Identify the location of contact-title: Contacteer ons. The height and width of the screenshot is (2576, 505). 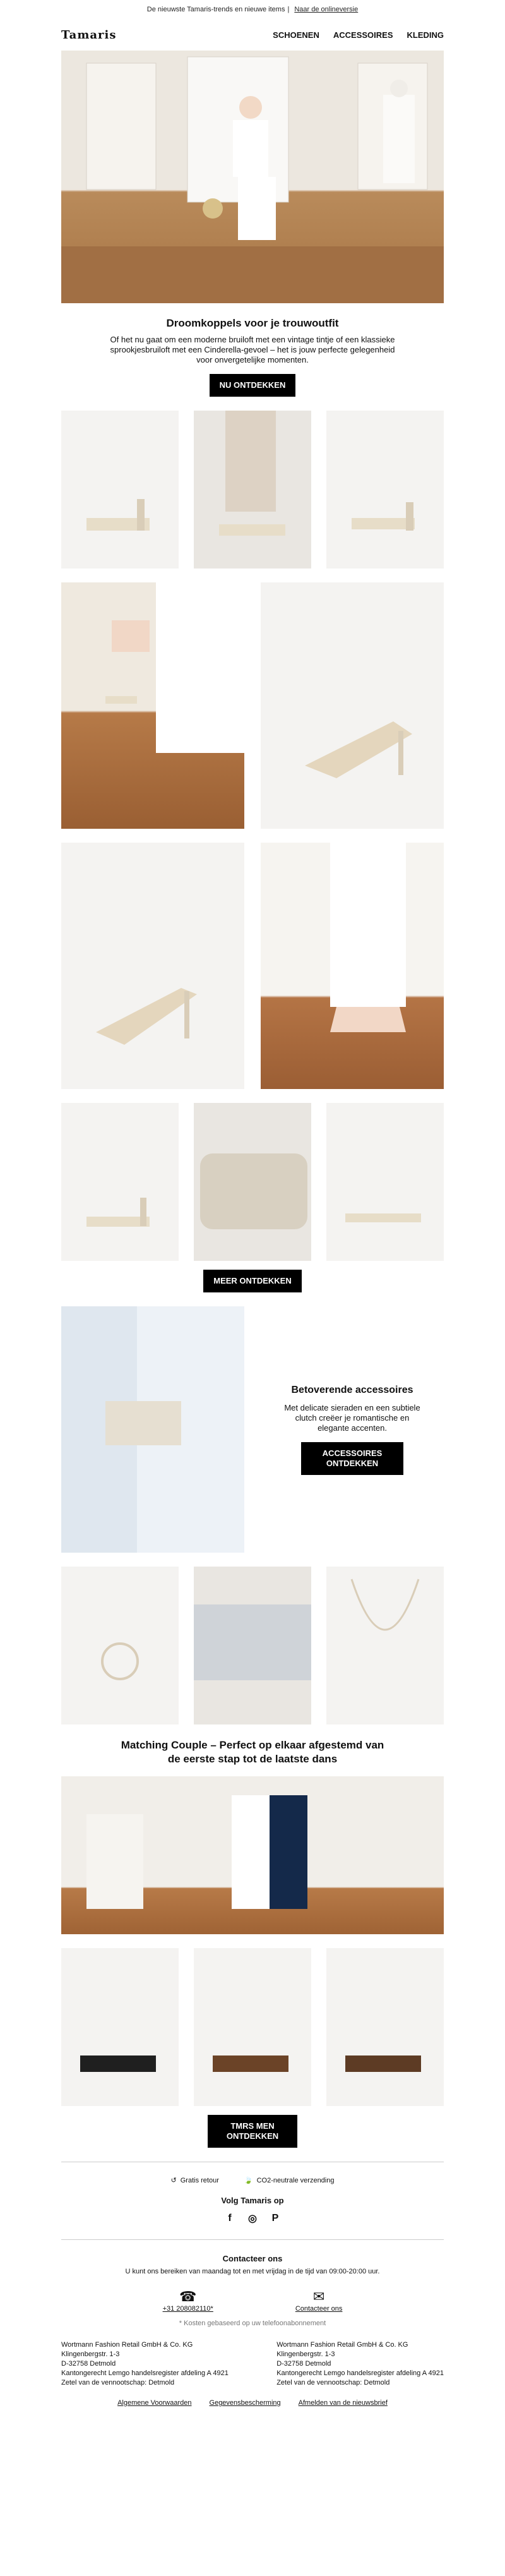
(252, 2258).